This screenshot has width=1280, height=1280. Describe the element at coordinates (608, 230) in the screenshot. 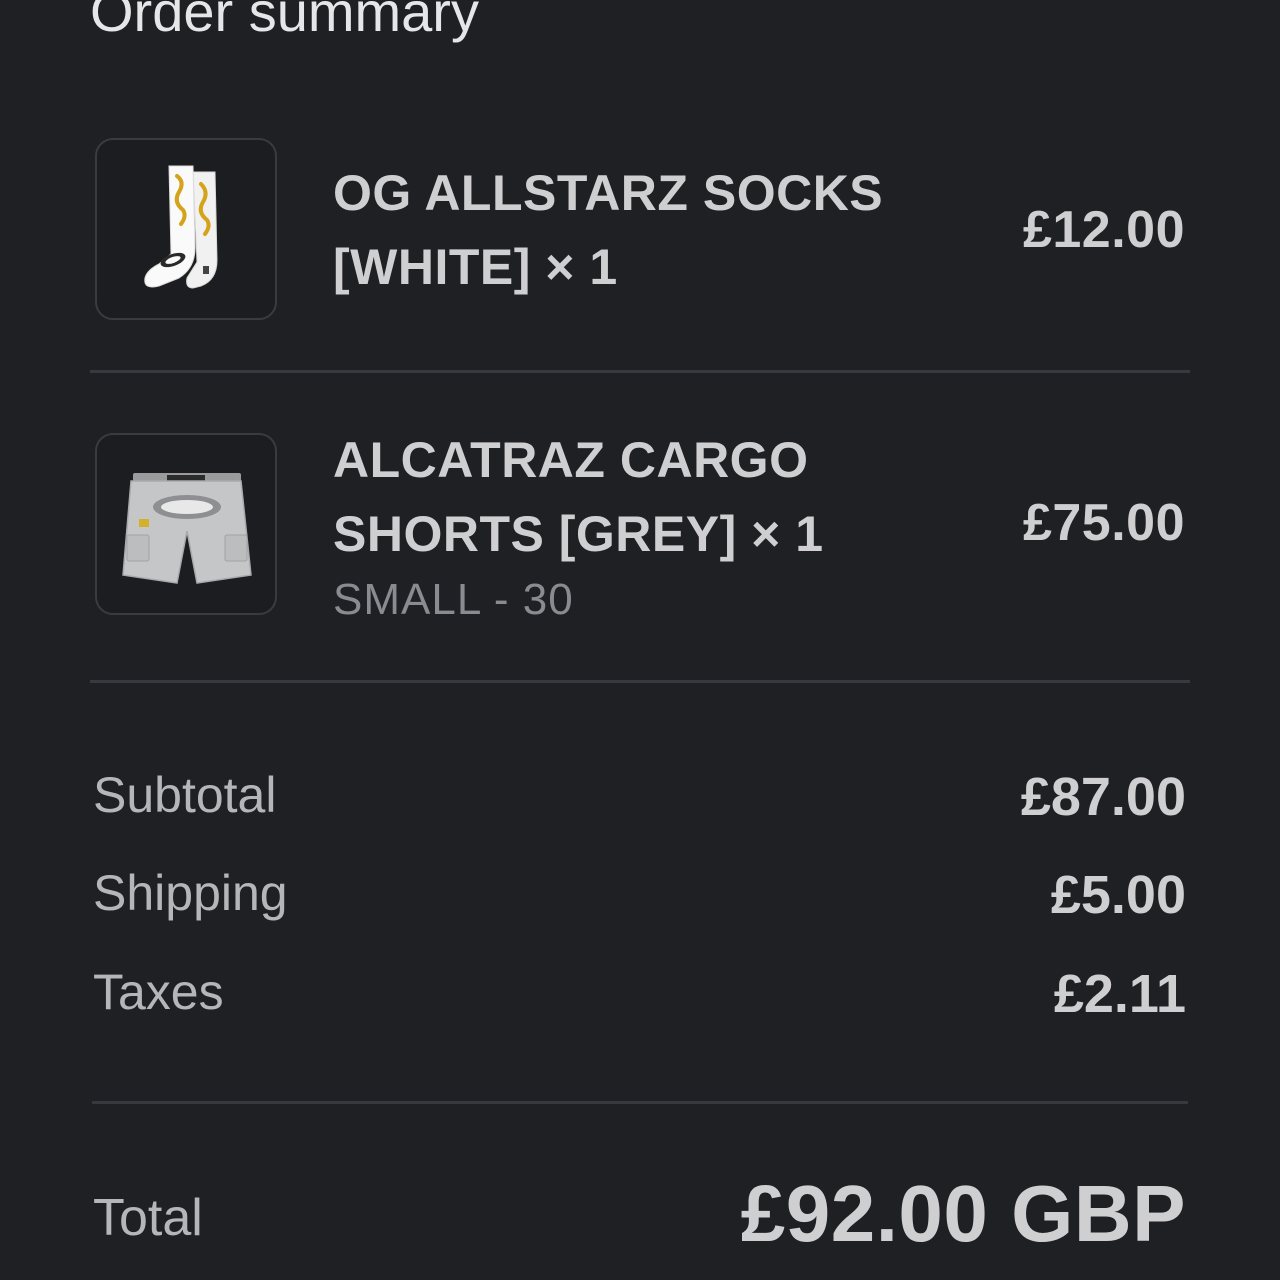

I see `item-name: OG ALLSTARZ SOCKS [WHITE] × 1` at that location.